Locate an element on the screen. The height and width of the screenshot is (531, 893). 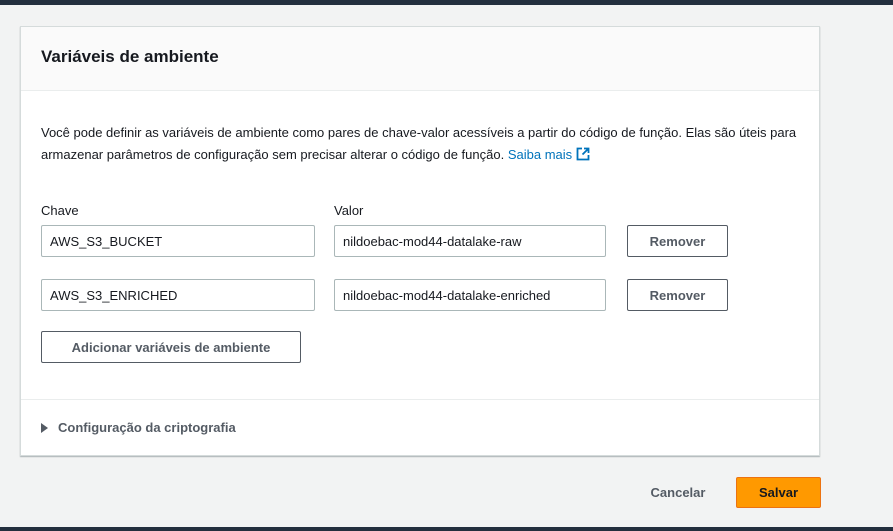
save-button: Salvar is located at coordinates (778, 492).